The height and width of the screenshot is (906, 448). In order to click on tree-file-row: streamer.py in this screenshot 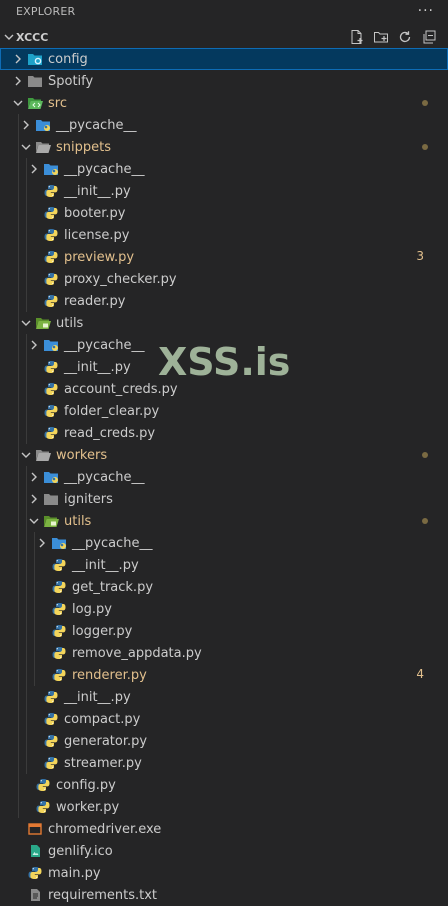, I will do `click(224, 763)`.